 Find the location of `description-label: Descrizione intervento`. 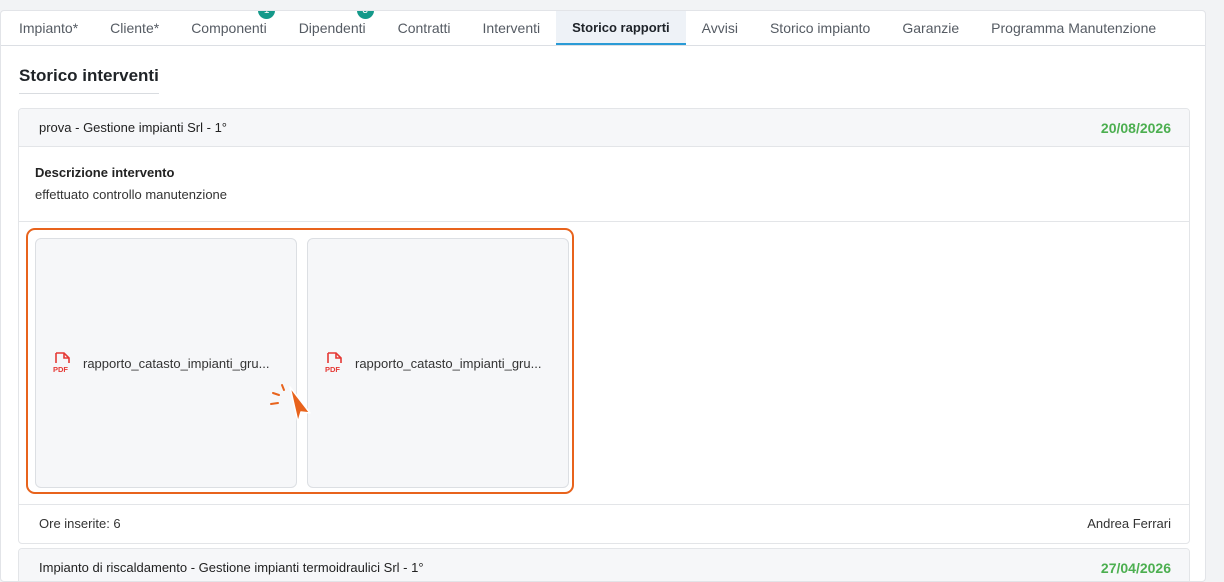

description-label: Descrizione intervento is located at coordinates (105, 172).